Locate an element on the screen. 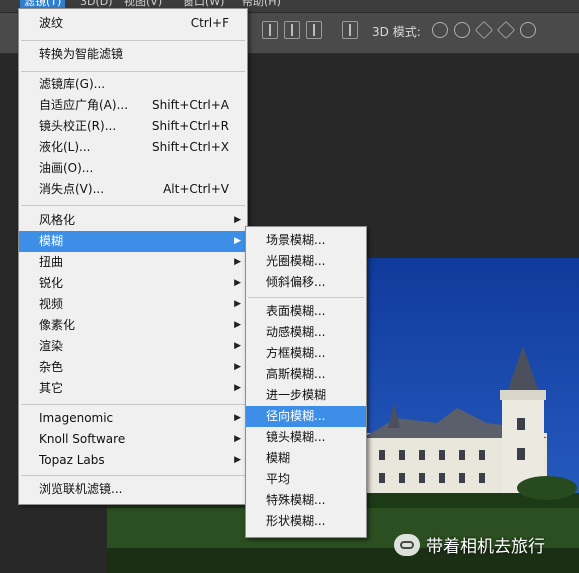  scale-3d-icon is located at coordinates (528, 30).